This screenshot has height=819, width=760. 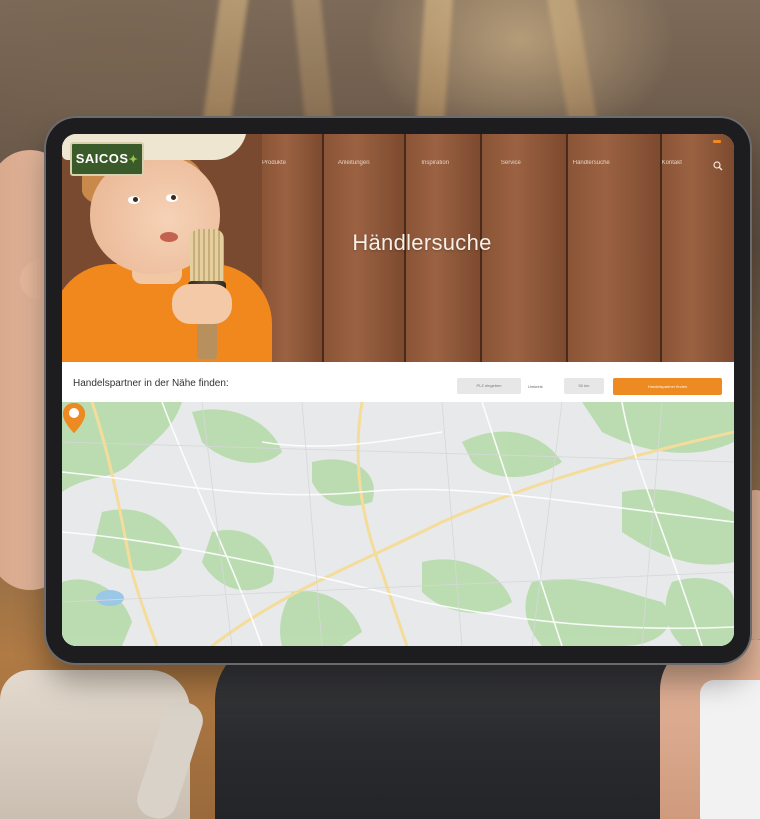 What do you see at coordinates (274, 167) in the screenshot?
I see `nav-item-produkte: Produkte` at bounding box center [274, 167].